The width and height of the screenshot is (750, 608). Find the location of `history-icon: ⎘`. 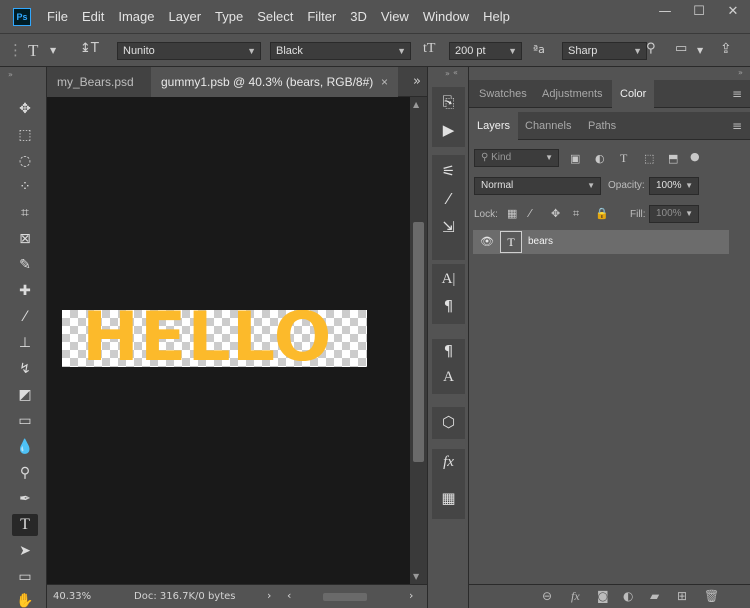

history-icon: ⎘ is located at coordinates (448, 102).